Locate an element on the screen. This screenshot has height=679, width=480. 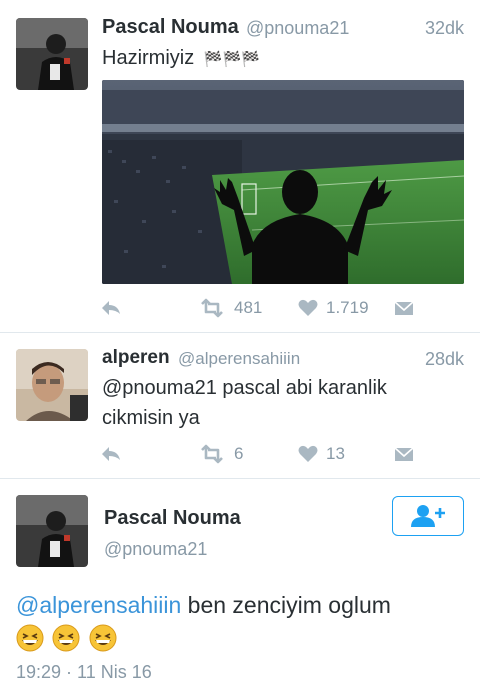
retweet-count: 6 is located at coordinates (239, 453).